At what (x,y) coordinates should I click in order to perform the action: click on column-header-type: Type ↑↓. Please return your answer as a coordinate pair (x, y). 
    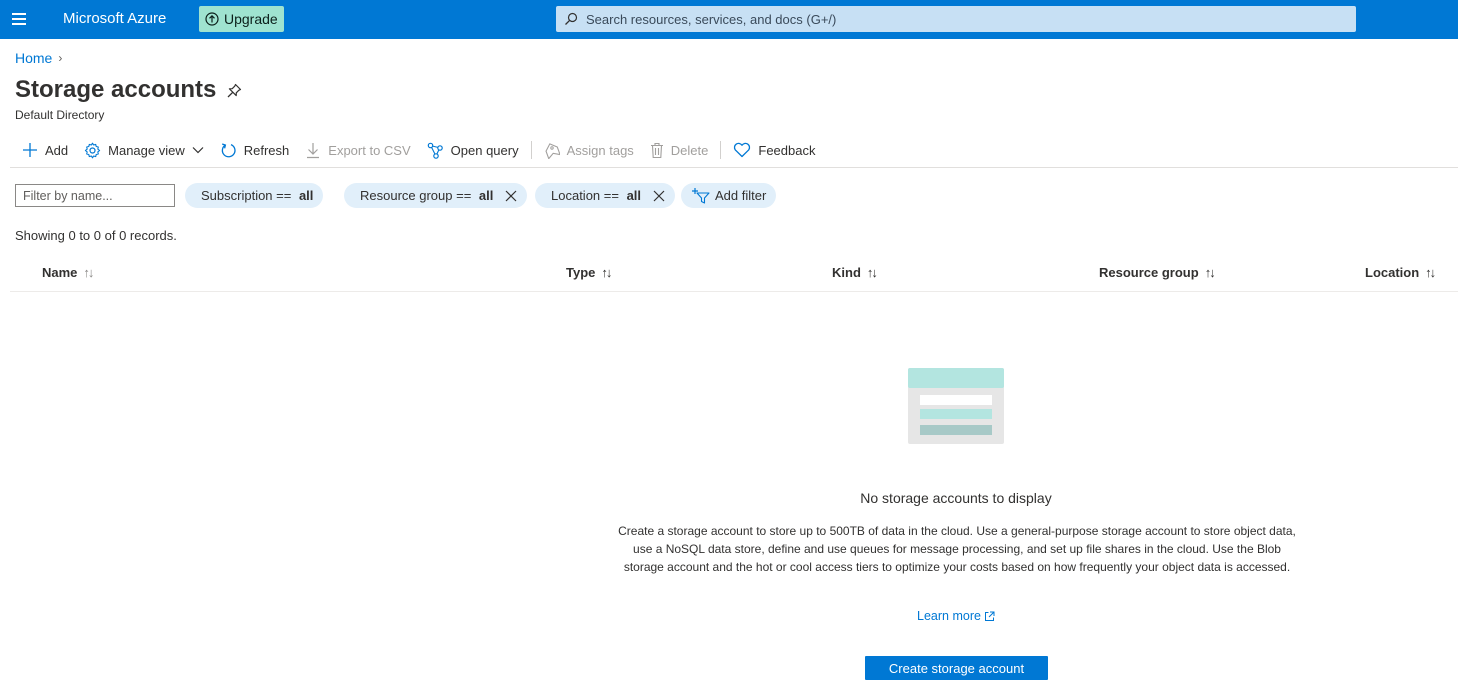
    Looking at the image, I should click on (589, 272).